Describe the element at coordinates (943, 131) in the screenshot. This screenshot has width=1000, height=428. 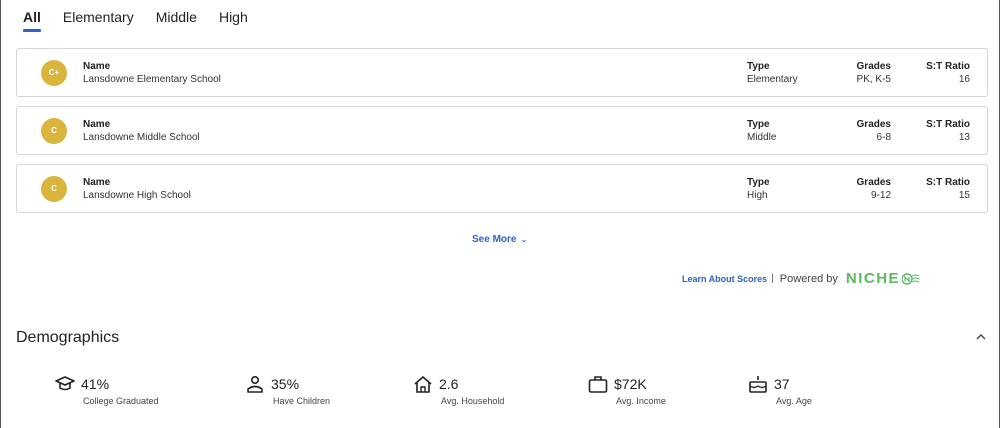
I see `ratio-column: S:T Ratio 13` at that location.